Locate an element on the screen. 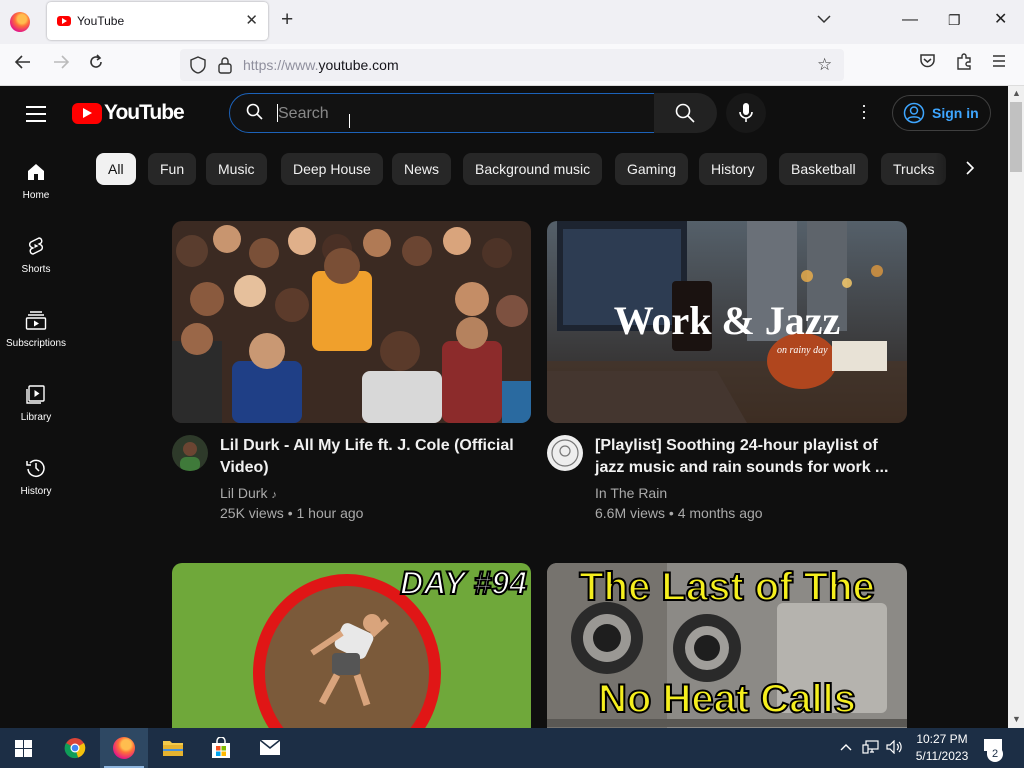 The width and height of the screenshot is (1024, 768). chip-fun: Fun is located at coordinates (172, 169).